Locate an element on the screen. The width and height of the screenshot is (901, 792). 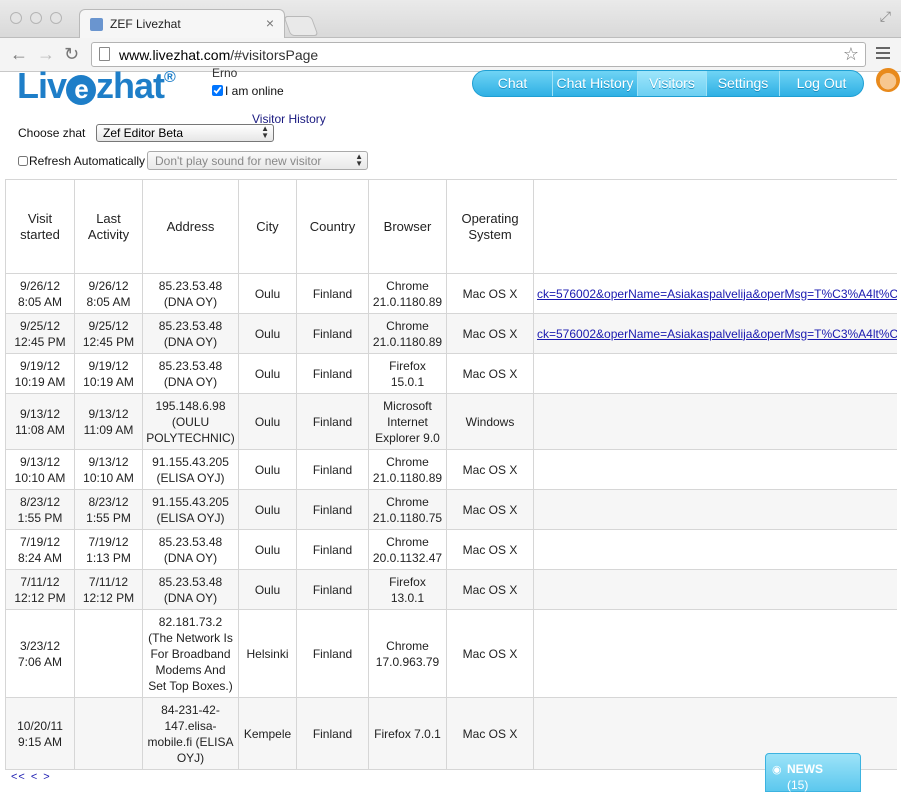
browser-titlebar: ZEF Livezhat × ⤢ is located at coordinates (450, 19).